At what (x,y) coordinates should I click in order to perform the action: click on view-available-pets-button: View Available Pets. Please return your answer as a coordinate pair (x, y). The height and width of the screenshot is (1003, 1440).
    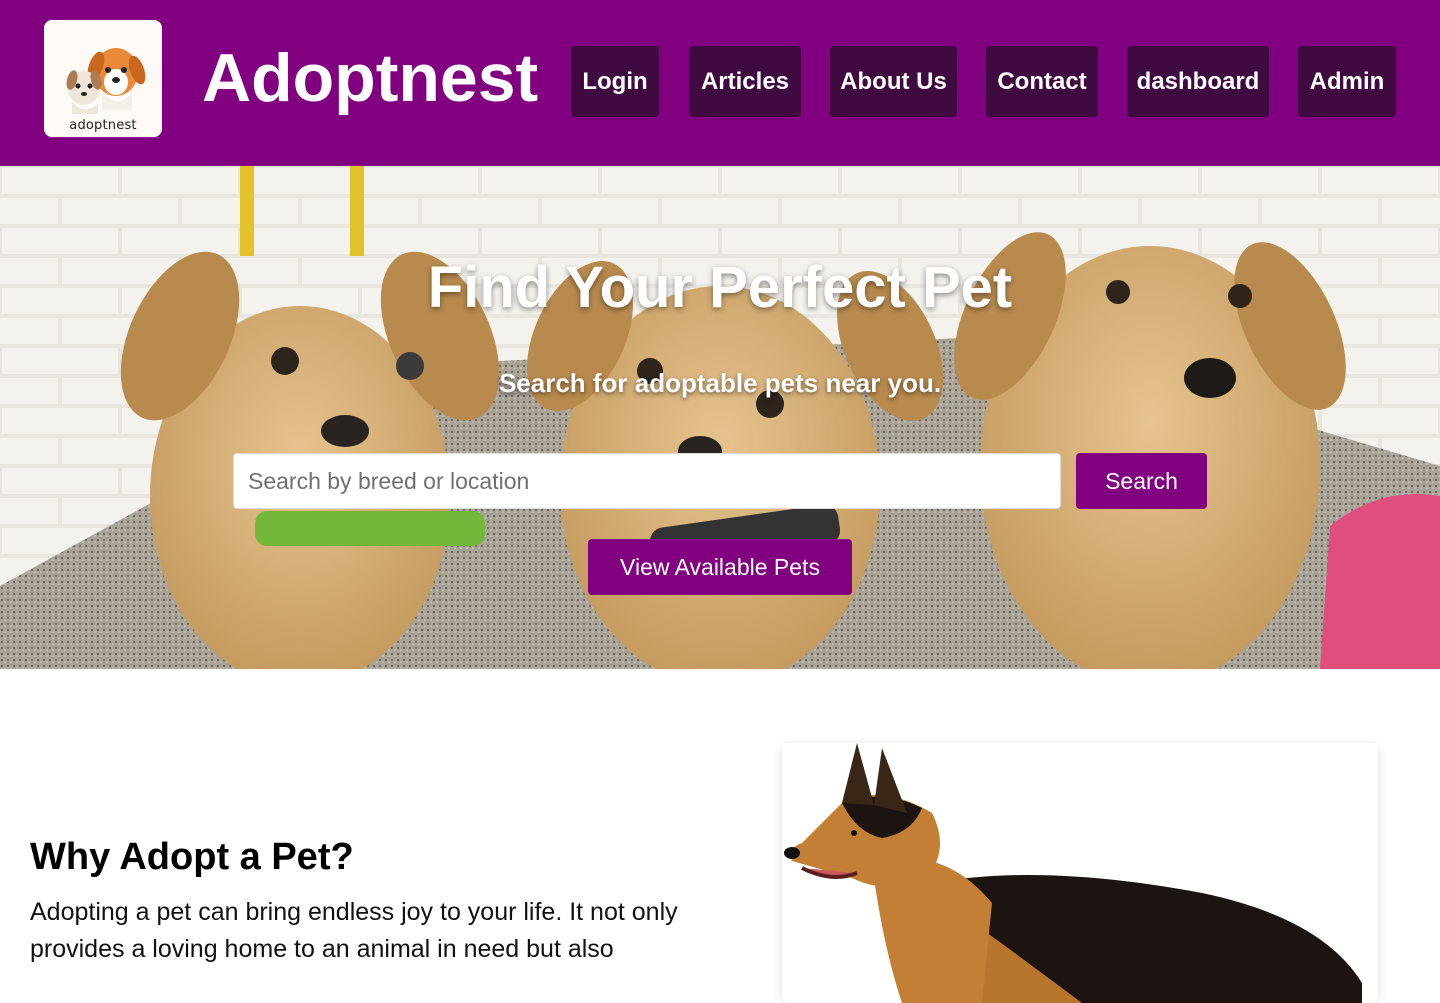
    Looking at the image, I should click on (720, 567).